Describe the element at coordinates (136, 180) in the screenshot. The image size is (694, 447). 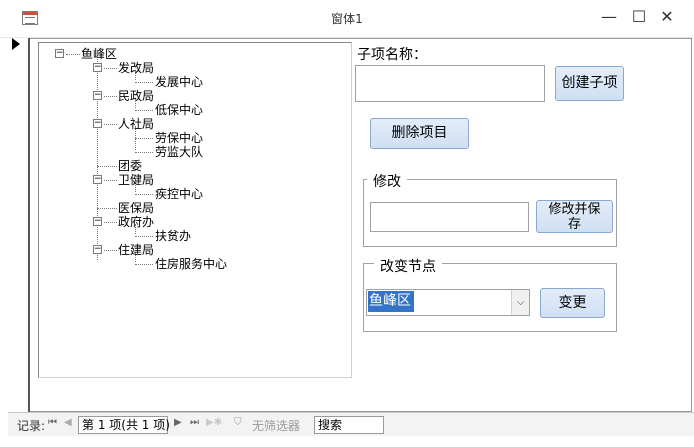
I see `tree-node: 卫健局` at that location.